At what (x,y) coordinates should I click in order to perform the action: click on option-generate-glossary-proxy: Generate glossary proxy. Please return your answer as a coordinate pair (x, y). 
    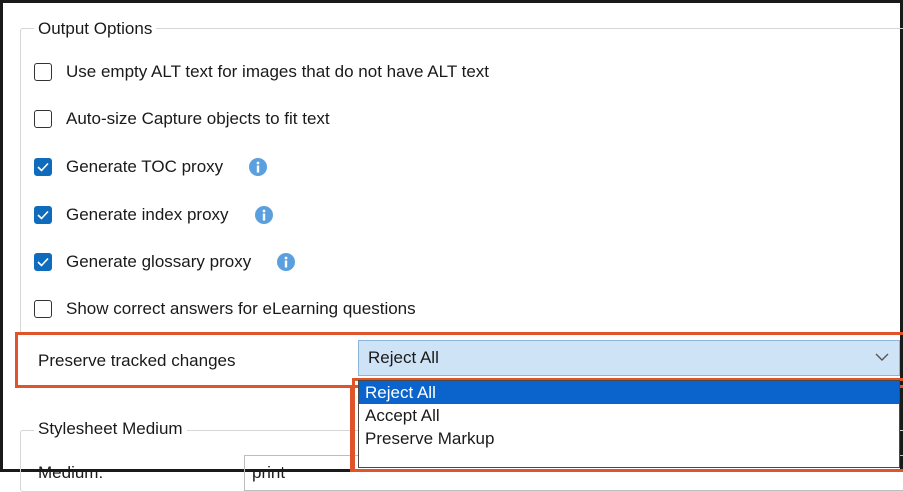
    Looking at the image, I should click on (165, 262).